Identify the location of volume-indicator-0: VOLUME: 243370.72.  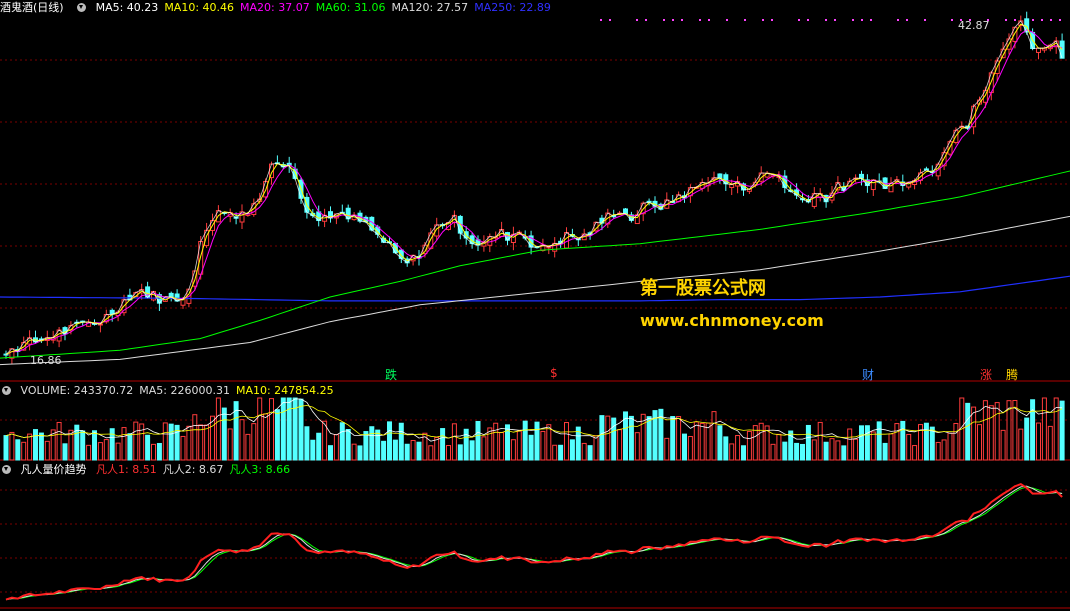
(77, 390).